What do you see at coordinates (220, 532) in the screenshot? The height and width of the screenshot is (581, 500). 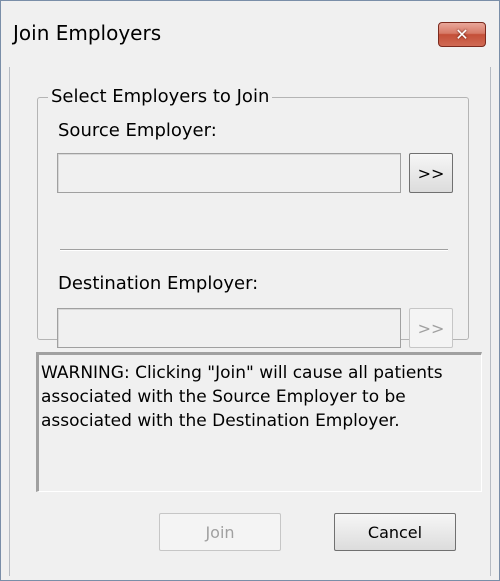 I see `join-button: Join` at bounding box center [220, 532].